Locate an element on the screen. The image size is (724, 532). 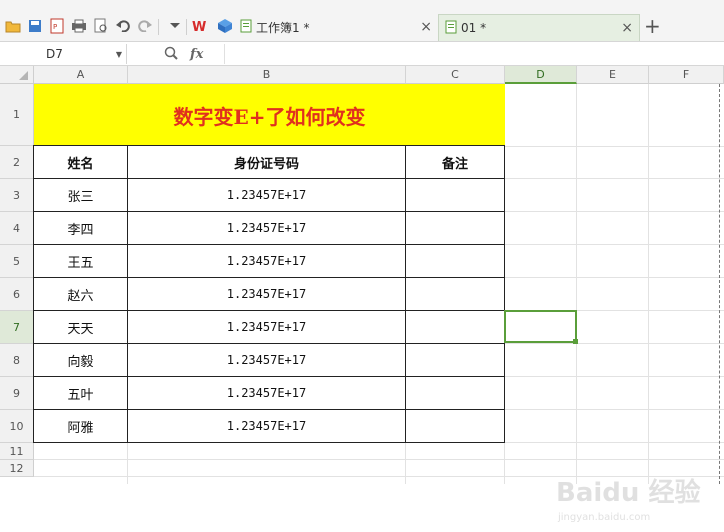
row-header-5: 5 is located at coordinates (17, 261).